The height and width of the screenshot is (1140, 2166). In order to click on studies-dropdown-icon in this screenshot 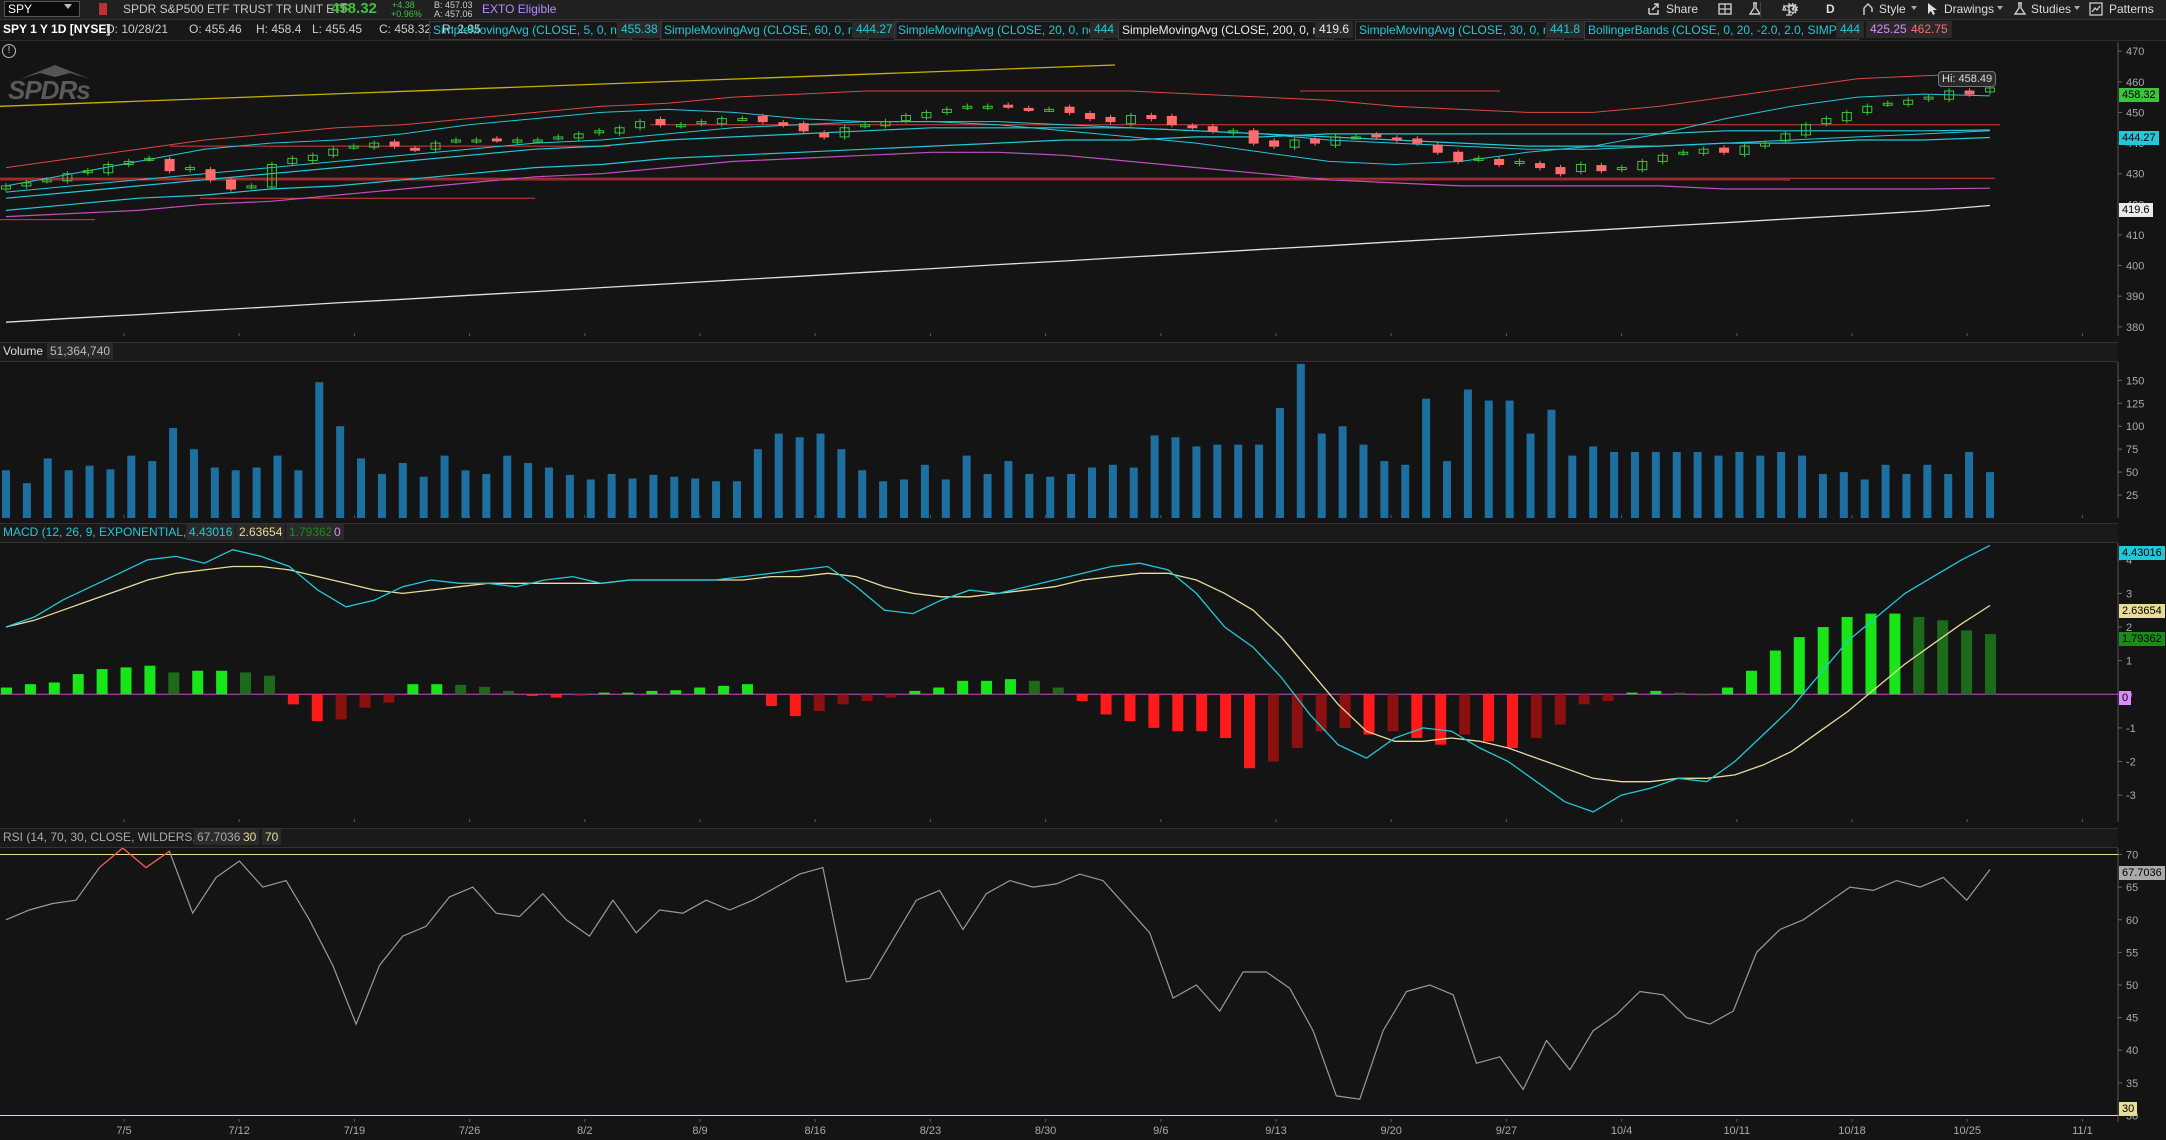, I will do `click(2077, 8)`.